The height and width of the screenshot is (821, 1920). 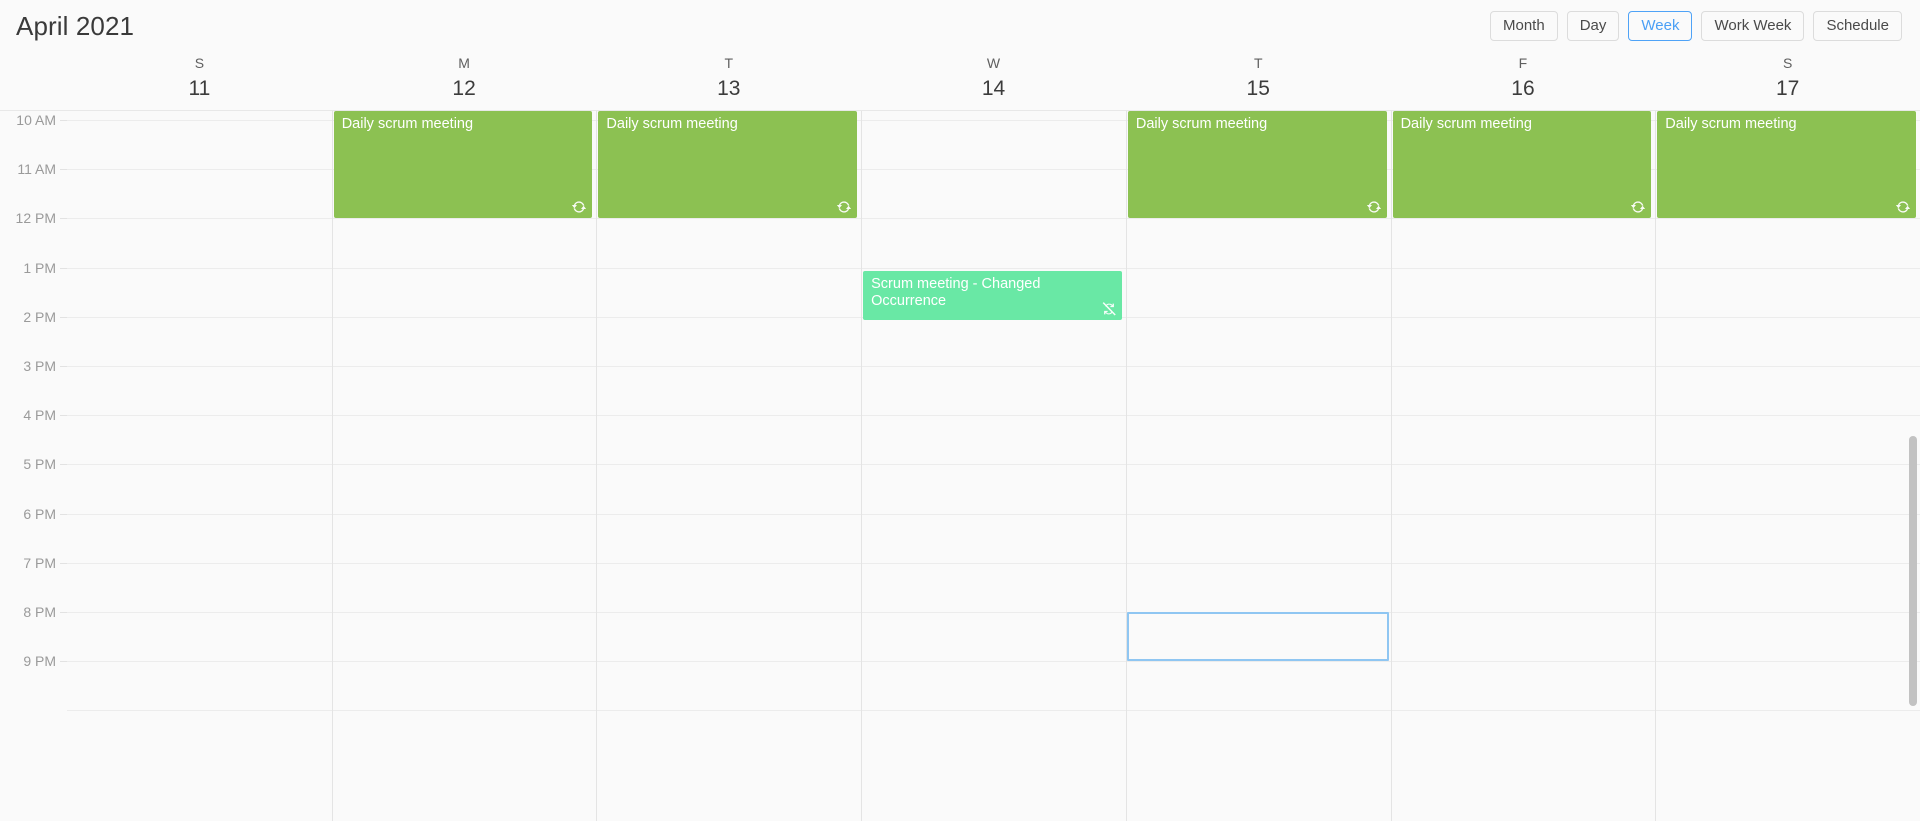 I want to click on view-button-month: Month, so click(x=1524, y=26).